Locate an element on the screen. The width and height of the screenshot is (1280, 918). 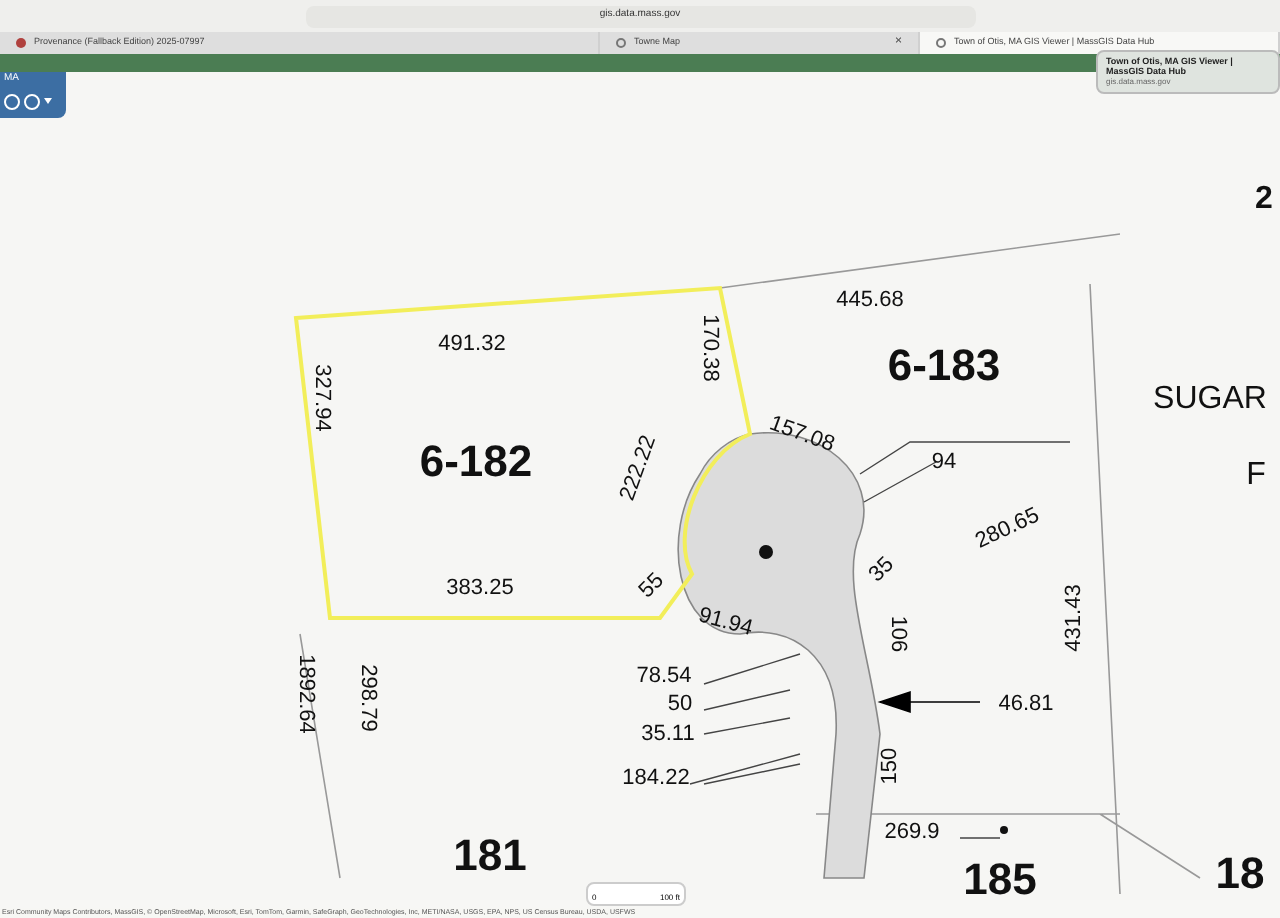
dimension-label: 78.54 is located at coordinates (664, 676).